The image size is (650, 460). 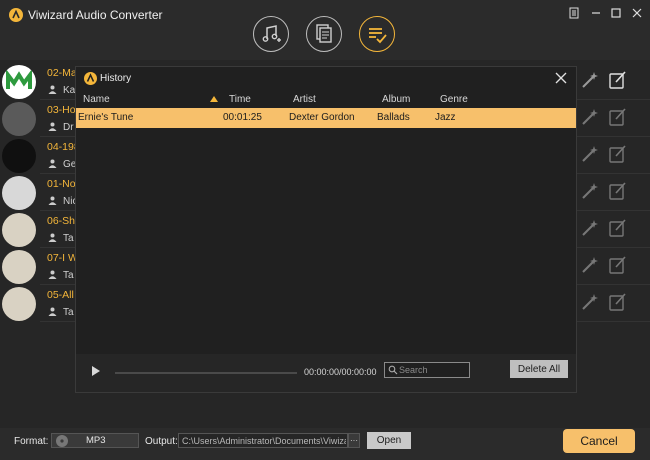 I want to click on output-label: Output:, so click(x=161, y=441).